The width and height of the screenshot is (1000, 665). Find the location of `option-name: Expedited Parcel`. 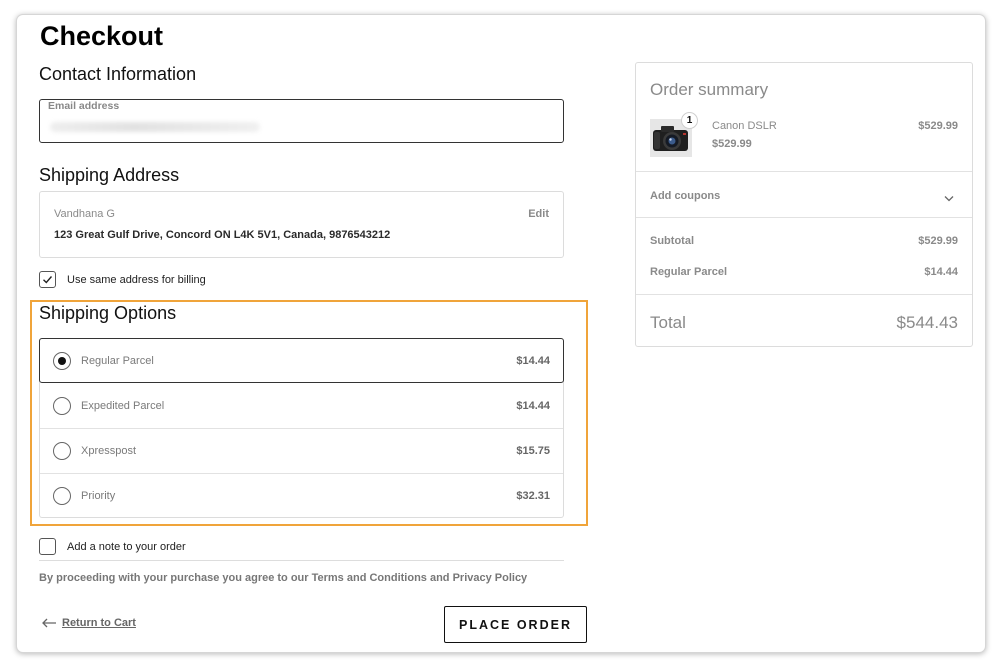

option-name: Expedited Parcel is located at coordinates (123, 406).